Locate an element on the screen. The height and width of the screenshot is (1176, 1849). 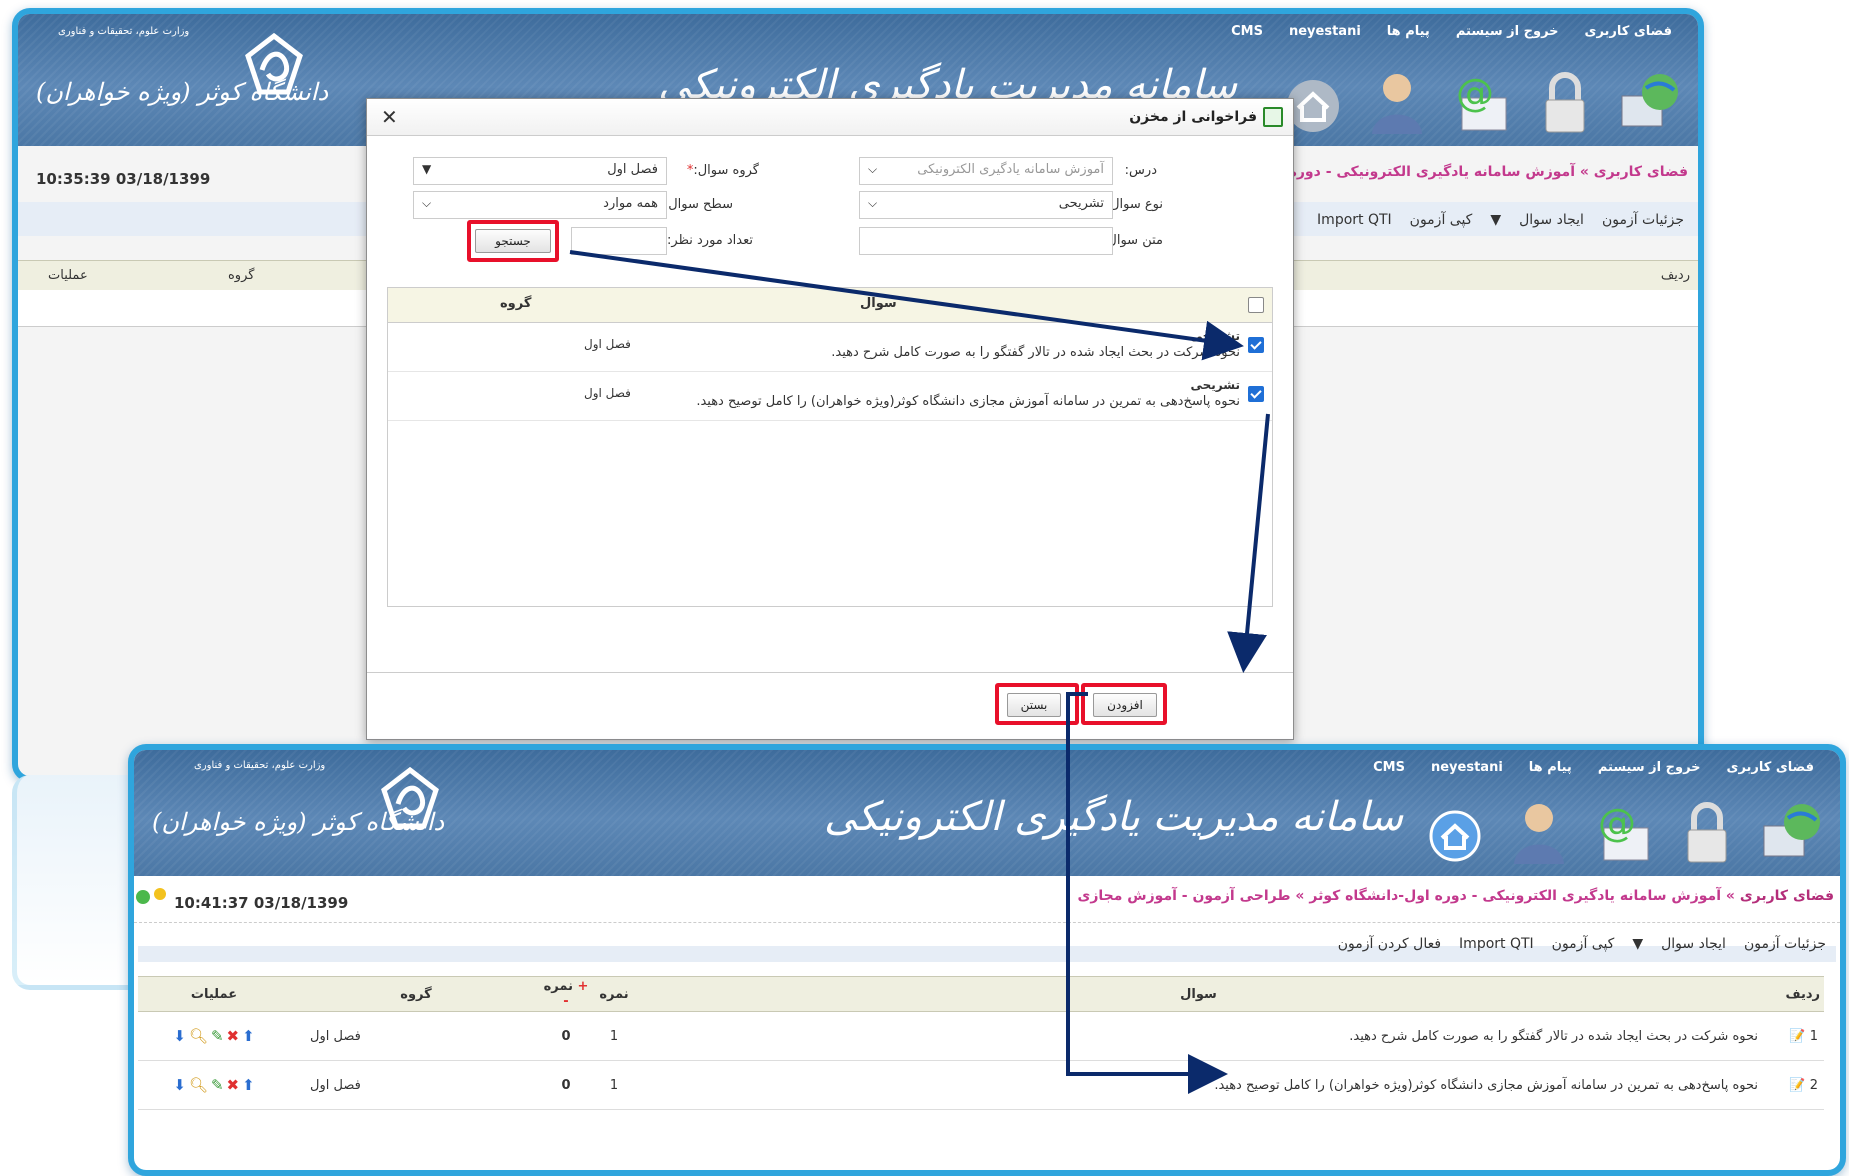
arrow-checkbox-to-add is located at coordinates (1248, 543).